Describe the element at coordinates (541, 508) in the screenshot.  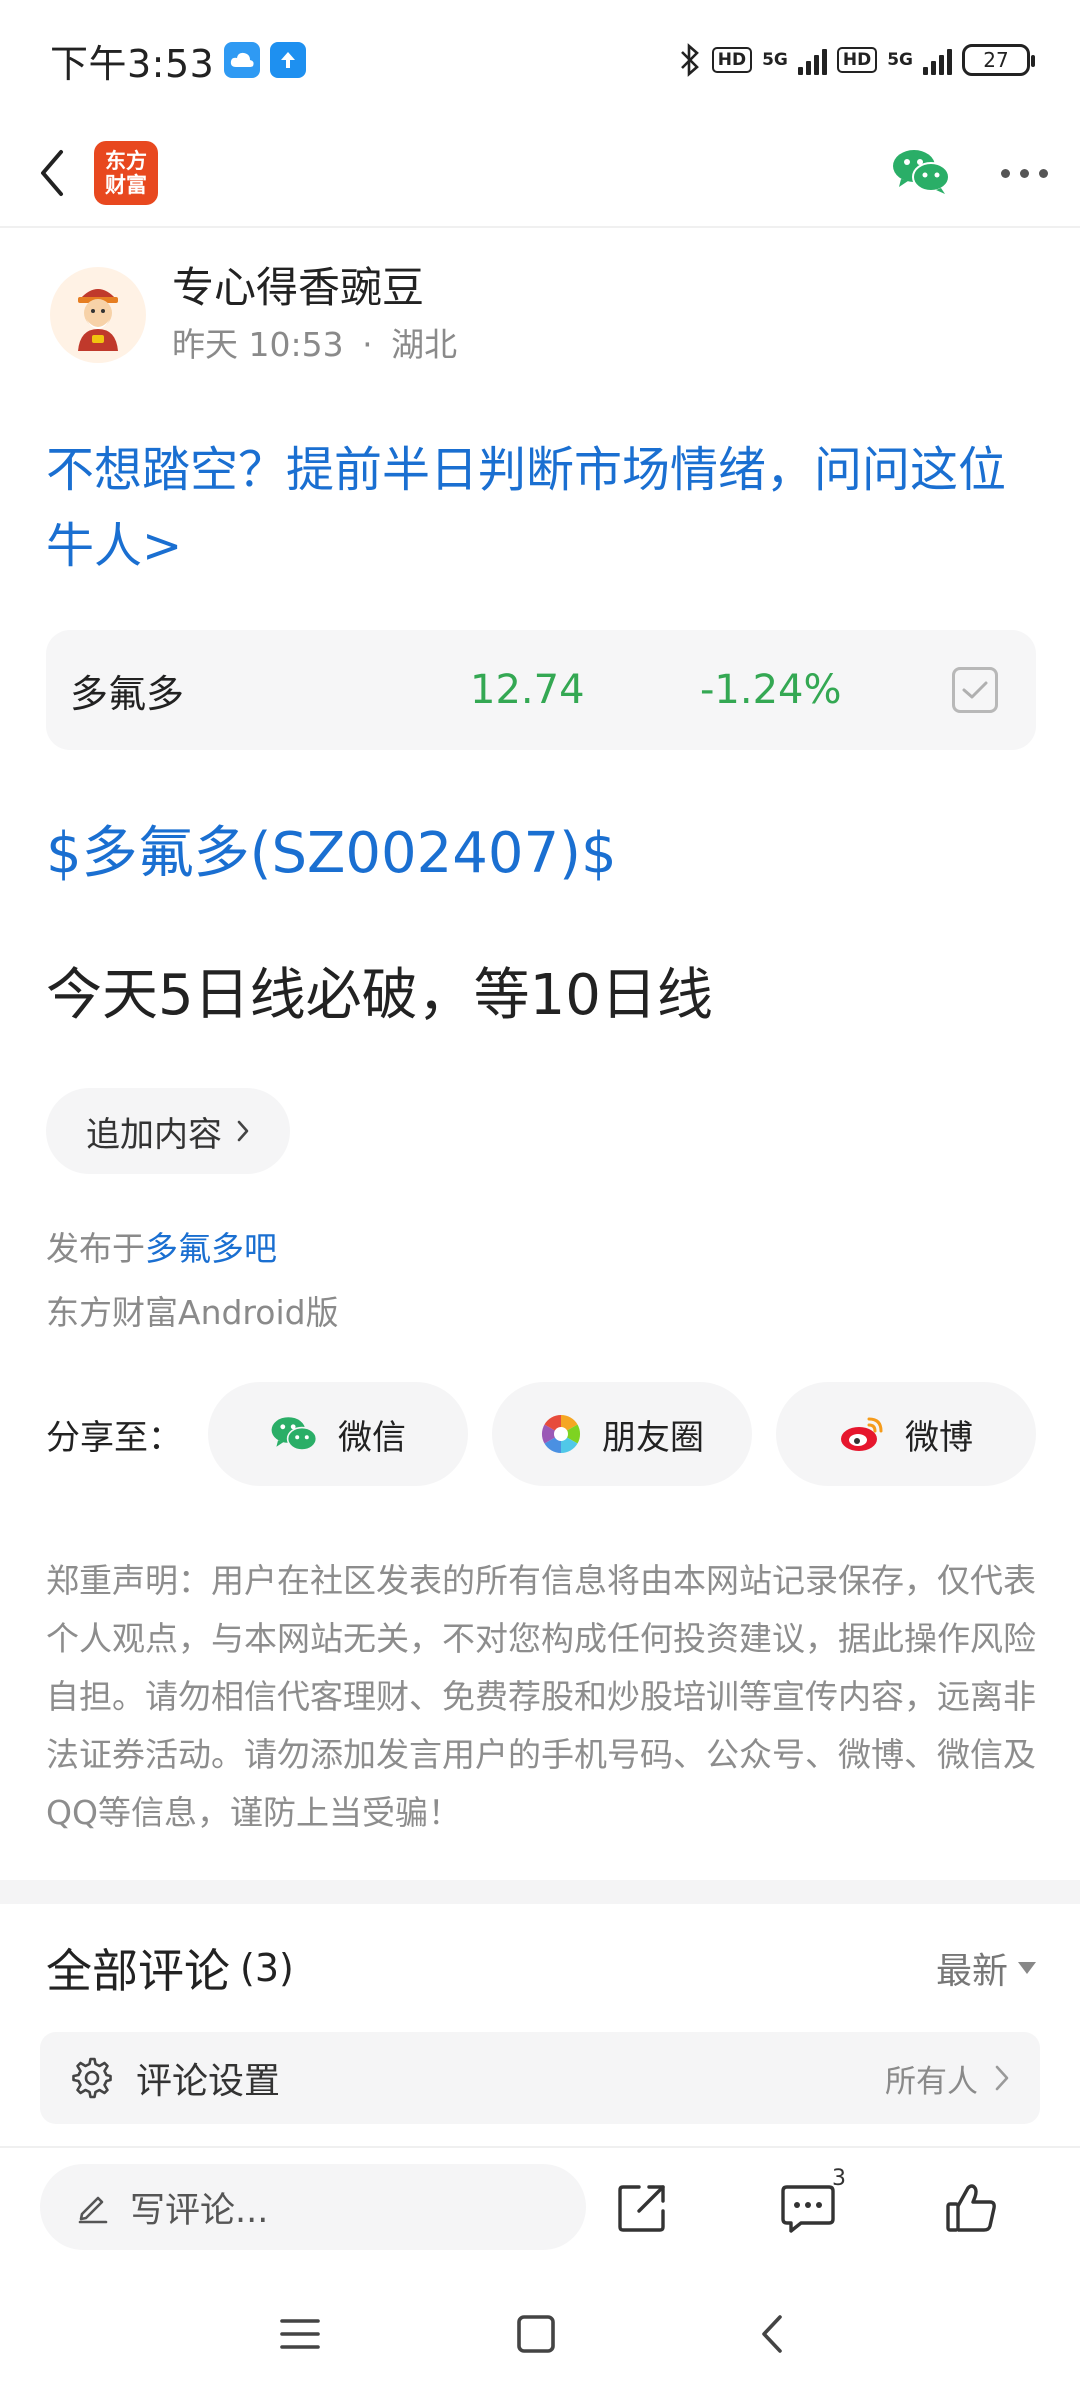
I see `promo-link: 不想踏空？提前半日判断市场情绪，问问这位牛人>` at that location.